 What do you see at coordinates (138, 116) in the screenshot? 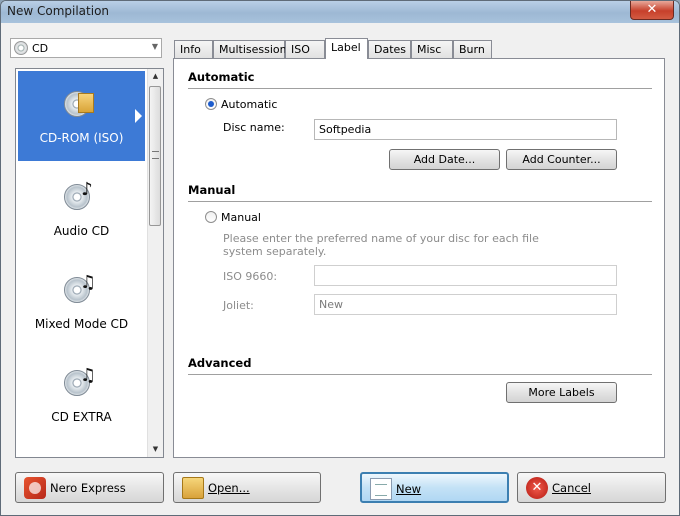
I see `selection-arrow-icon` at bounding box center [138, 116].